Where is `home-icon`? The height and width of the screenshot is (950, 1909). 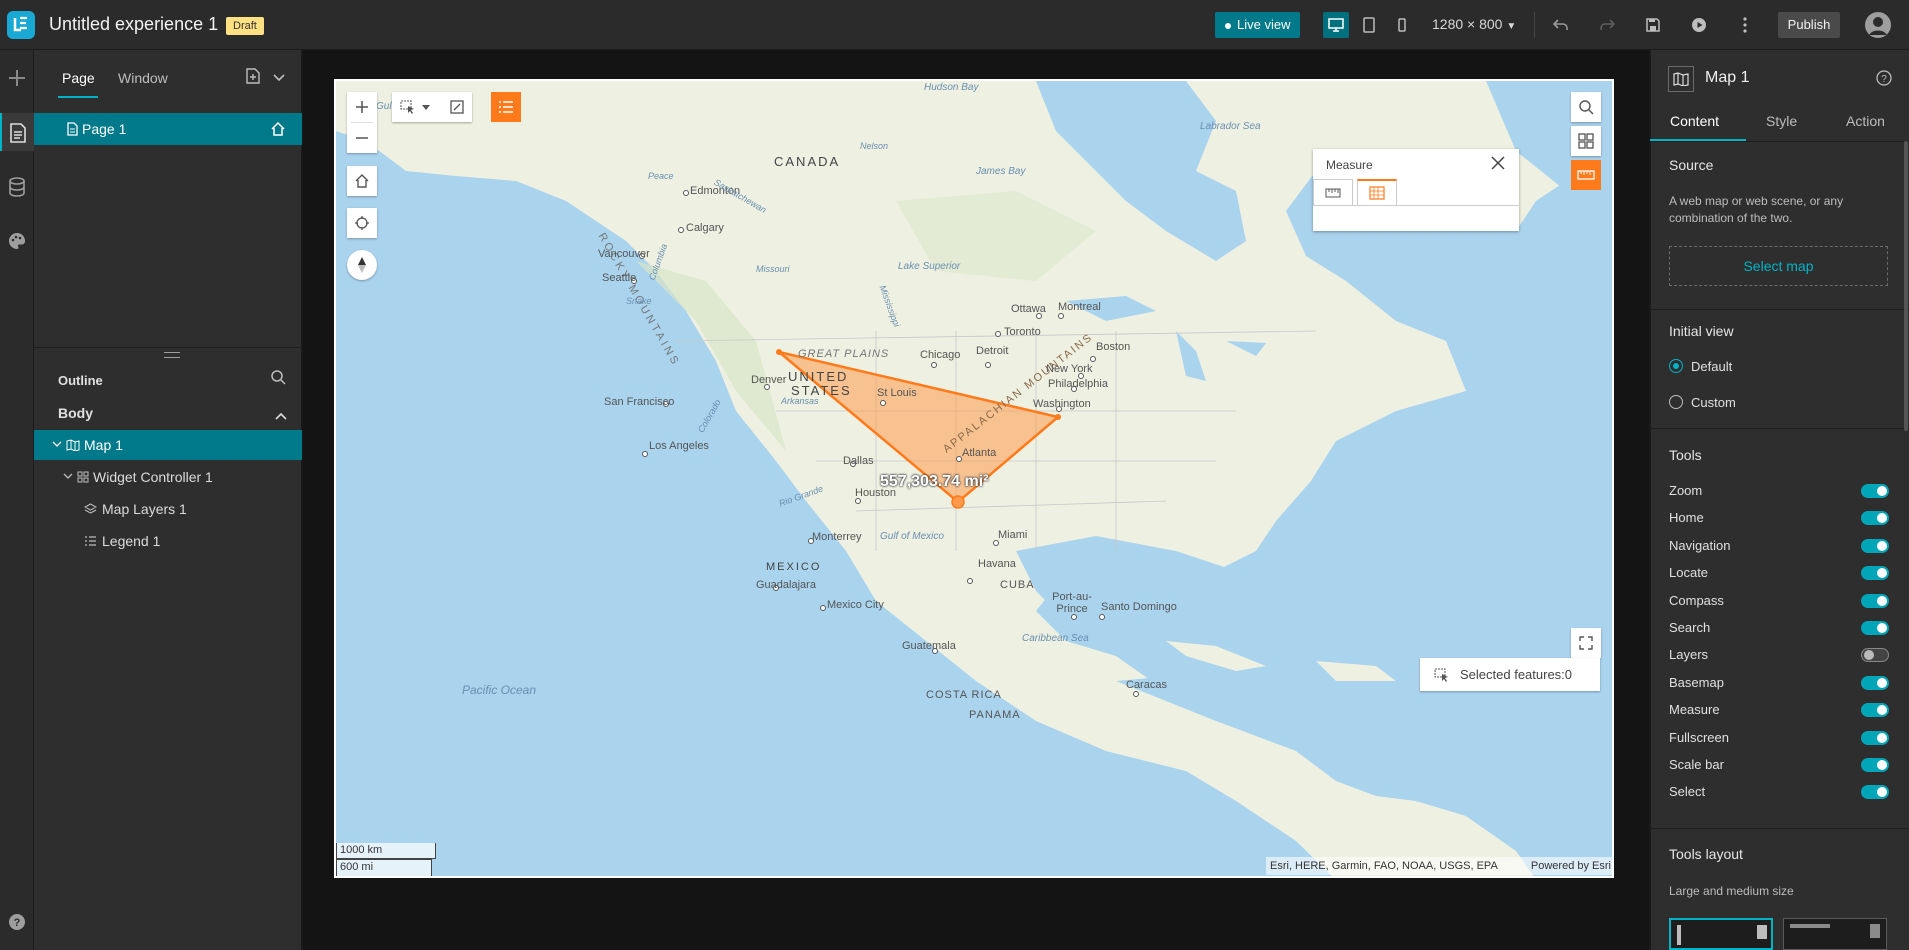
home-icon is located at coordinates (278, 129).